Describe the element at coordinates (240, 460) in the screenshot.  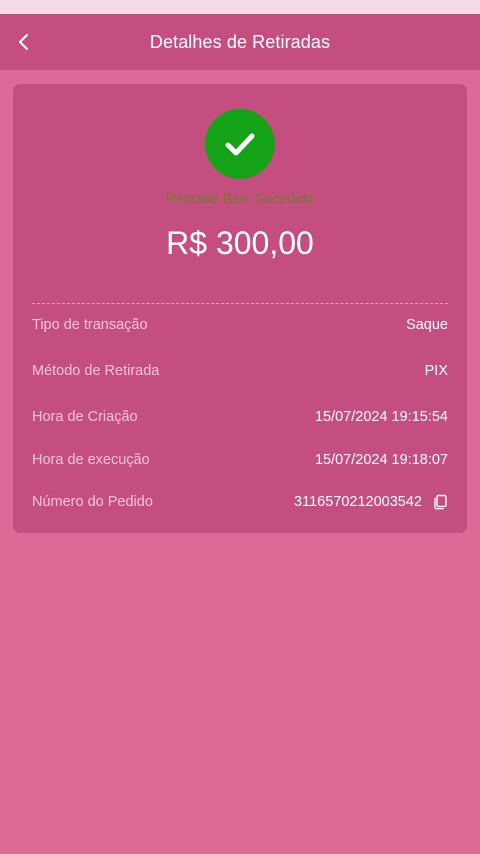
I see `detail-row-execution-time: Hora de execução 15/07/2024 19:18:07` at that location.